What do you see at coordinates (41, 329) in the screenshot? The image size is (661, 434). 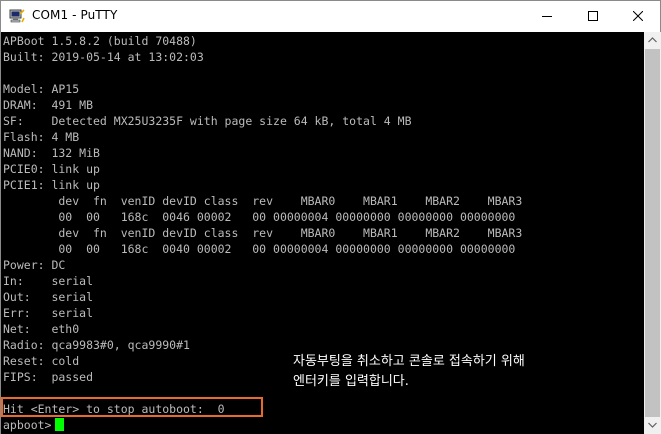 I see `terminal-line: Net: eth0` at bounding box center [41, 329].